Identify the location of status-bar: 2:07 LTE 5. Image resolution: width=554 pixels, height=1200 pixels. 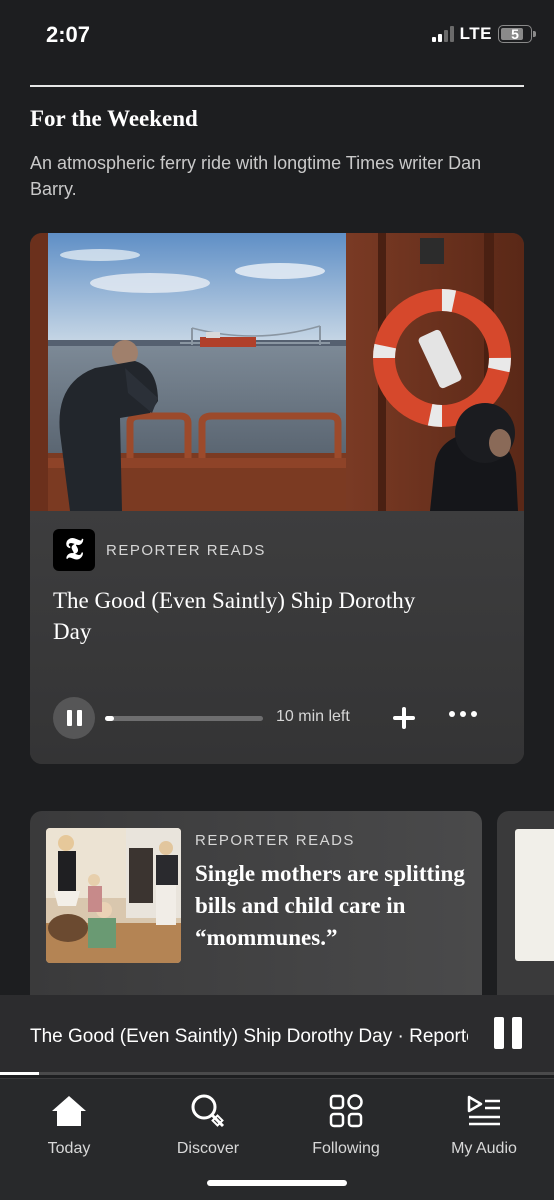
(277, 35).